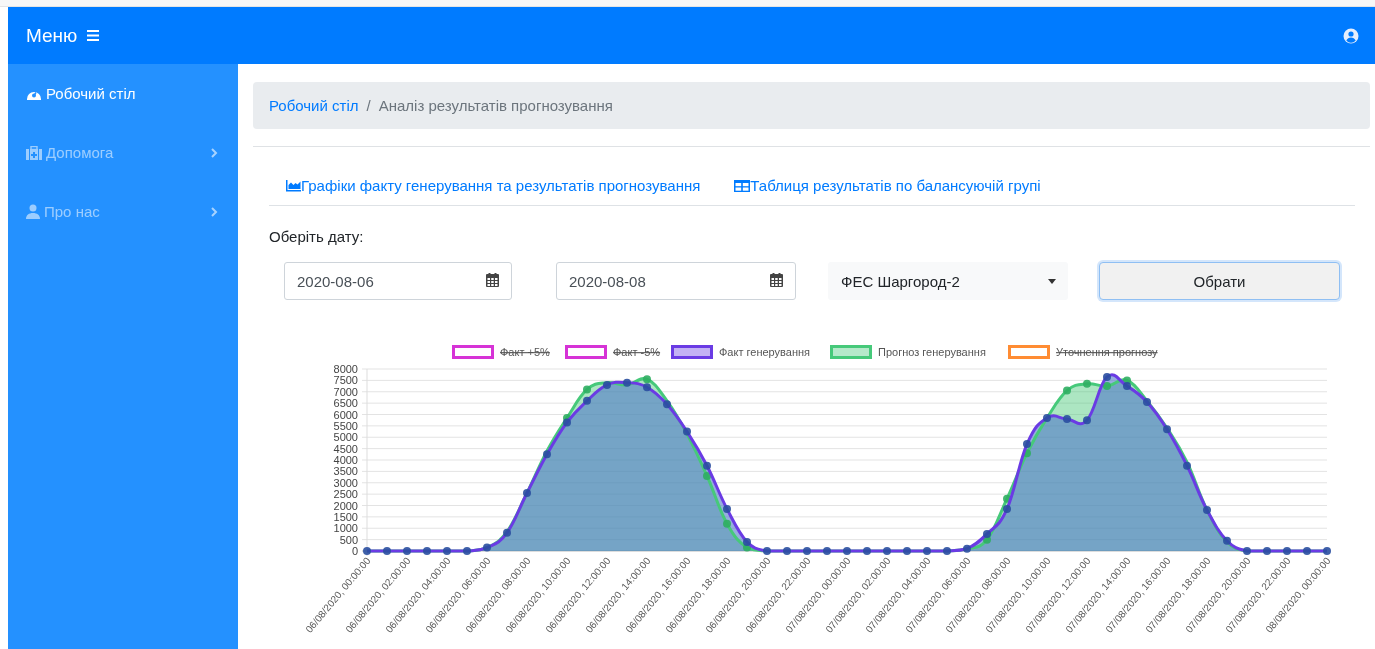 The height and width of the screenshot is (649, 1375). What do you see at coordinates (493, 186) in the screenshot?
I see `tab: Графіки факту генерування та результатів прогнозування` at bounding box center [493, 186].